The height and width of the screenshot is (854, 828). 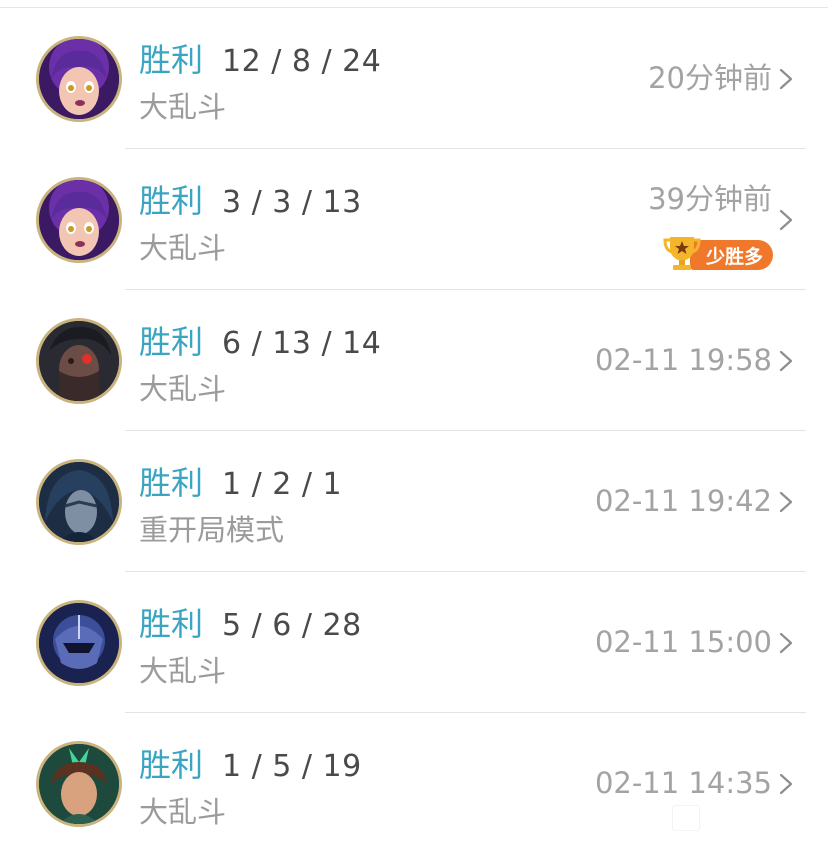 What do you see at coordinates (302, 343) in the screenshot?
I see `kda-score: 6 / 13 / 14` at bounding box center [302, 343].